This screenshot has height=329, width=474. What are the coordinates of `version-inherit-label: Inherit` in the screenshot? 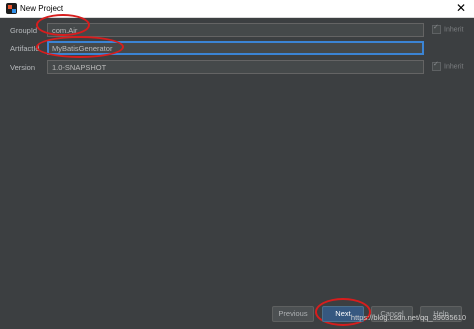 It's located at (454, 67).